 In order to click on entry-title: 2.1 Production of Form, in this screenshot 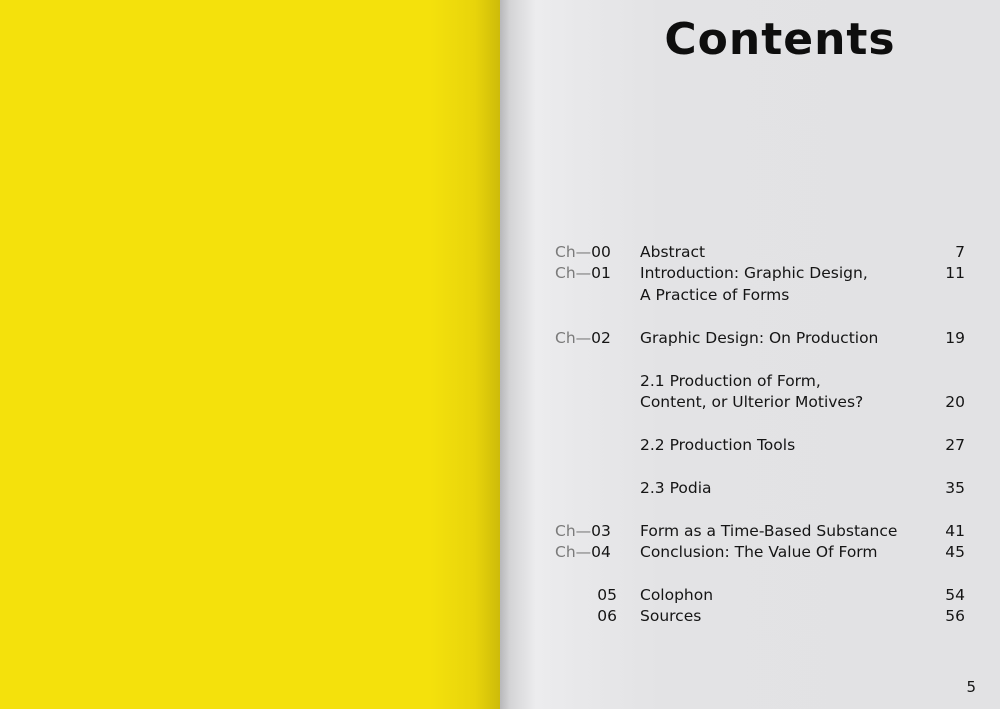, I will do `click(730, 381)`.